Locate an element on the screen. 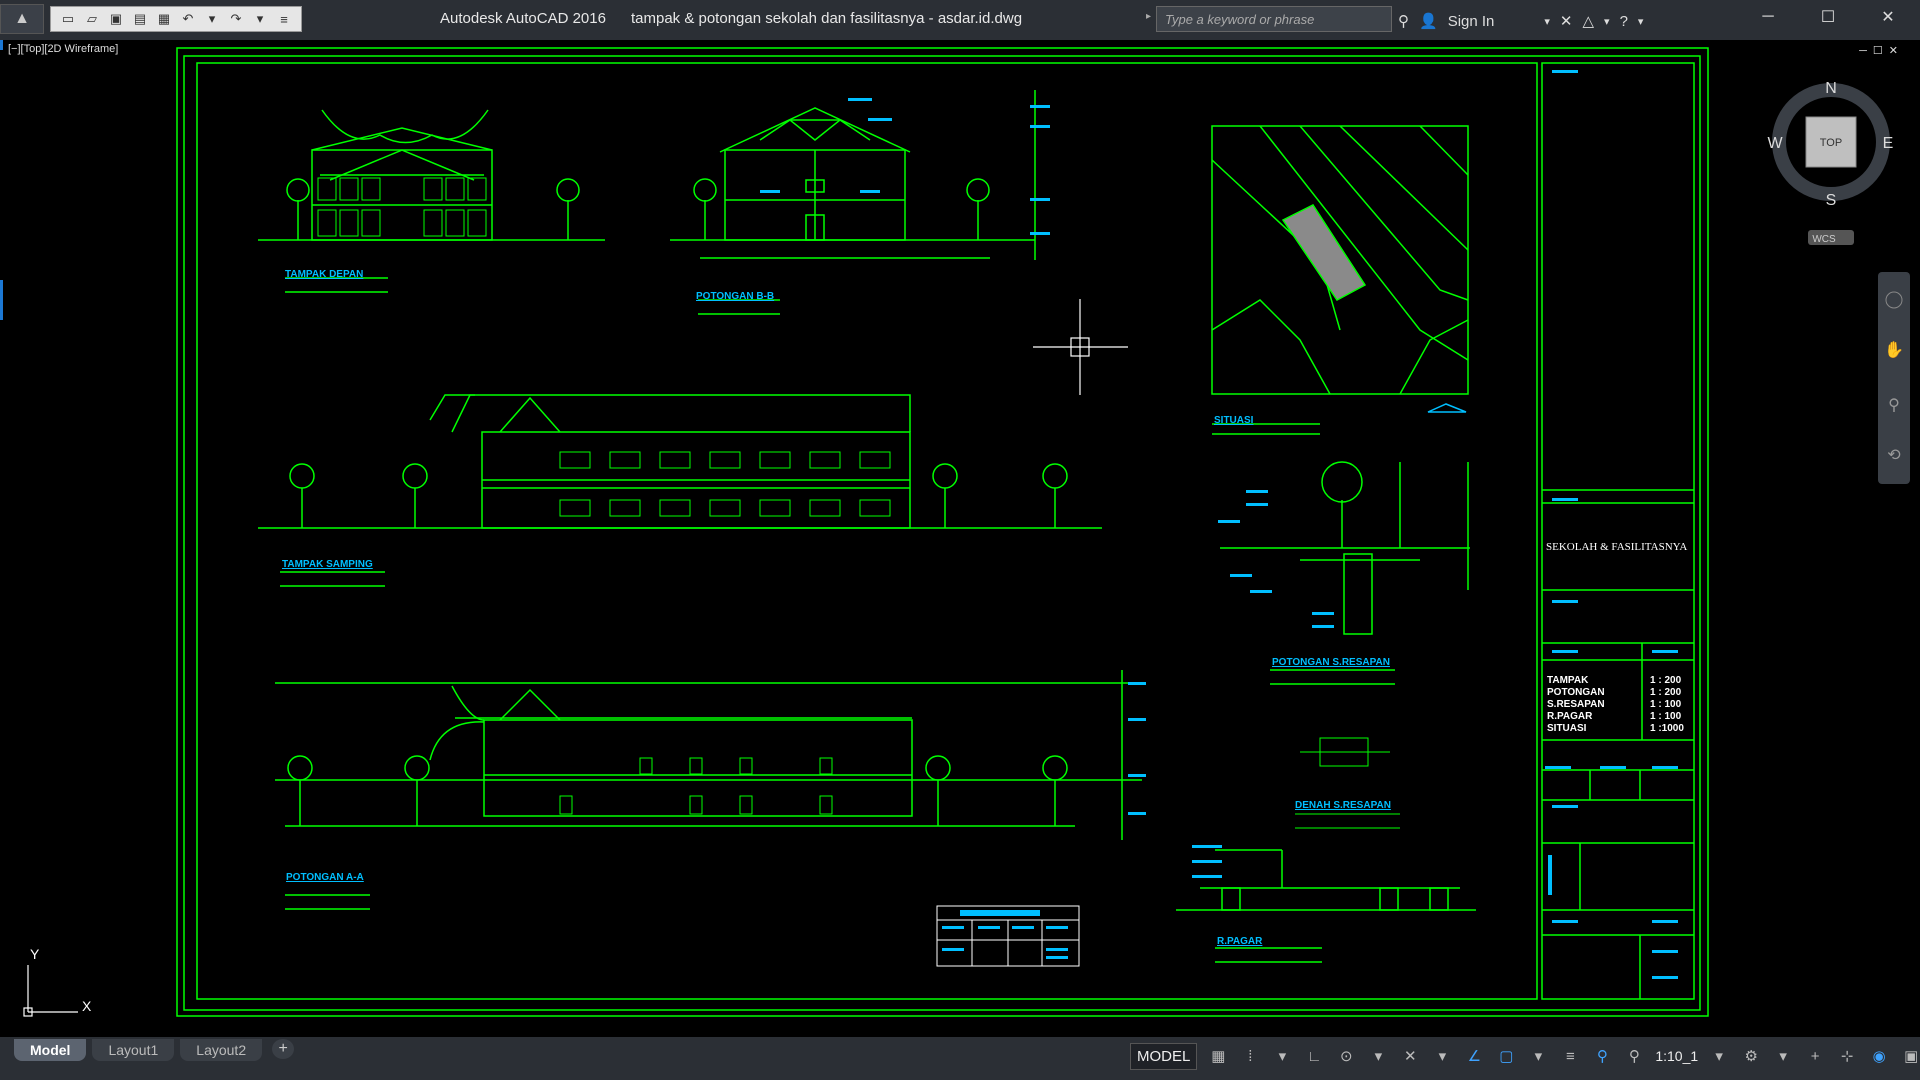 This screenshot has height=1080, width=1920. annotation-visibility-icon: ⚲ is located at coordinates (1602, 1056).